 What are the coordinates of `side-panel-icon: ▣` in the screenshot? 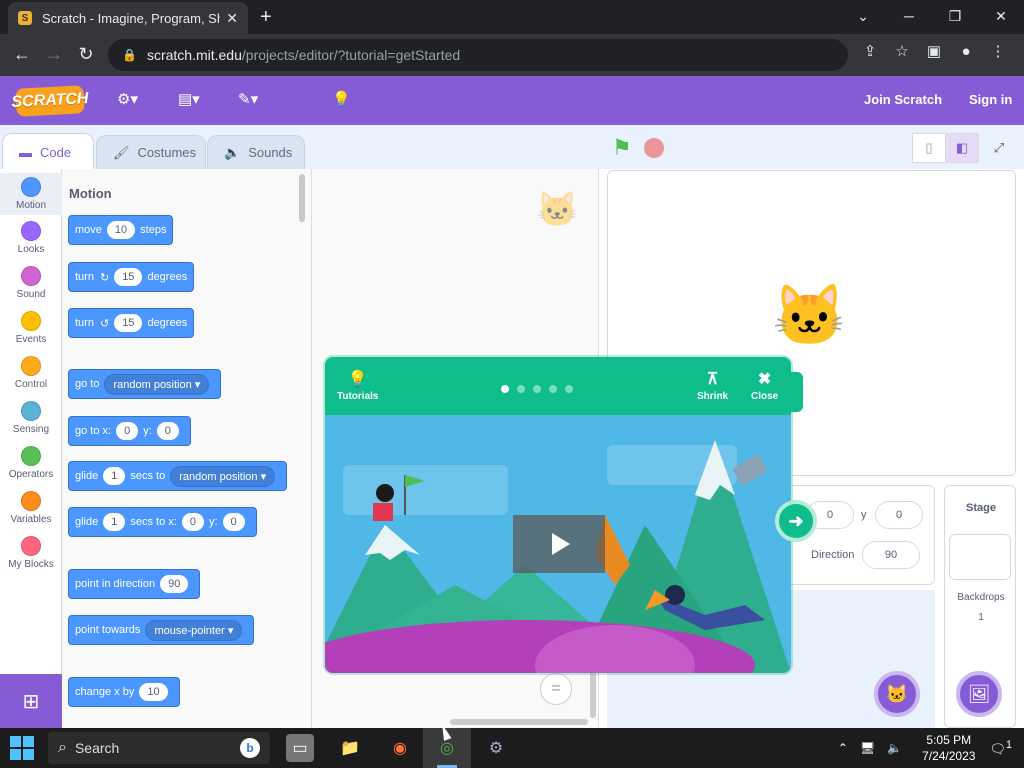 It's located at (934, 51).